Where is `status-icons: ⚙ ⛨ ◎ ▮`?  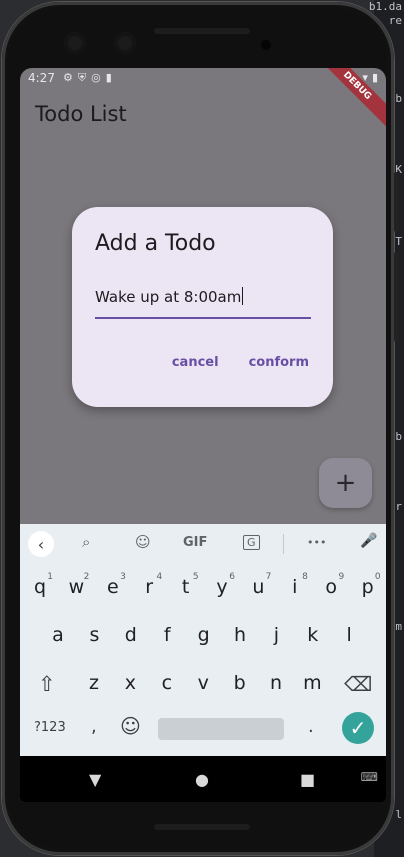 status-icons: ⚙ ⛨ ◎ ▮ is located at coordinates (87, 78).